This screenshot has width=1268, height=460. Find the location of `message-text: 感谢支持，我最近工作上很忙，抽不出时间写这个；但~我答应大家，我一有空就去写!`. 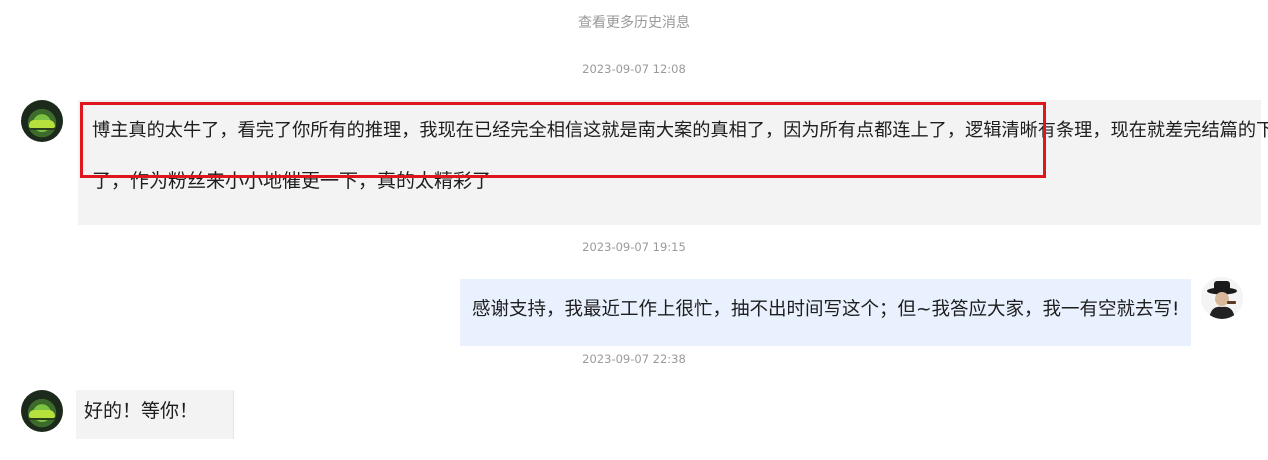

message-text: 感谢支持，我最近工作上很忙，抽不出时间写这个；但~我答应大家，我一有空就去写! is located at coordinates (826, 309).